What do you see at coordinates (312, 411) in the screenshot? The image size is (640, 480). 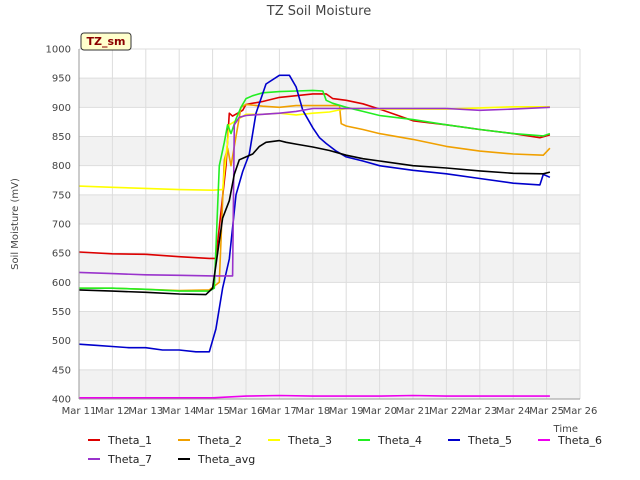 I see `x-tick-label: Mar 18` at bounding box center [312, 411].